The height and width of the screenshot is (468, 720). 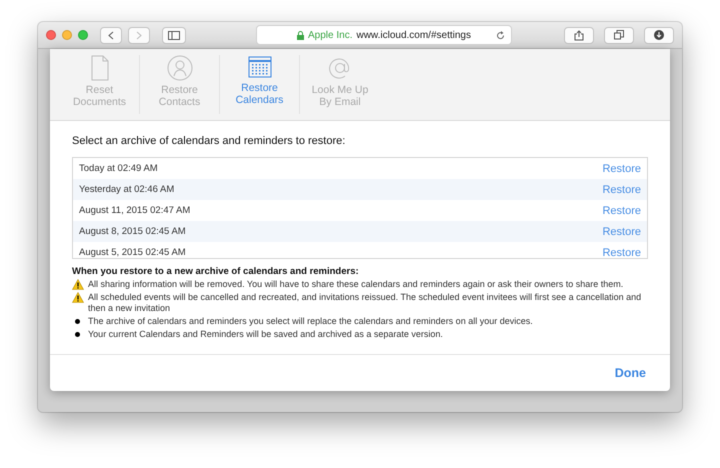 I want to click on url-text: www.icloud.com/#settings, so click(x=413, y=35).